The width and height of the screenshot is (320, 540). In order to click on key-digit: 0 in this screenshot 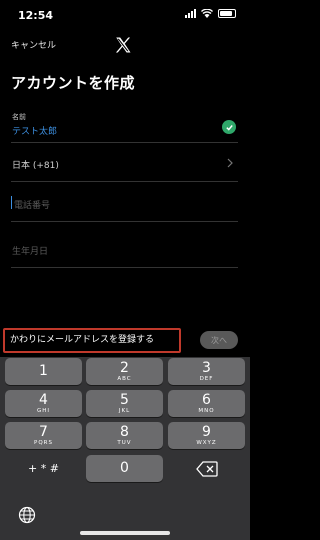, I will do `click(124, 468)`.